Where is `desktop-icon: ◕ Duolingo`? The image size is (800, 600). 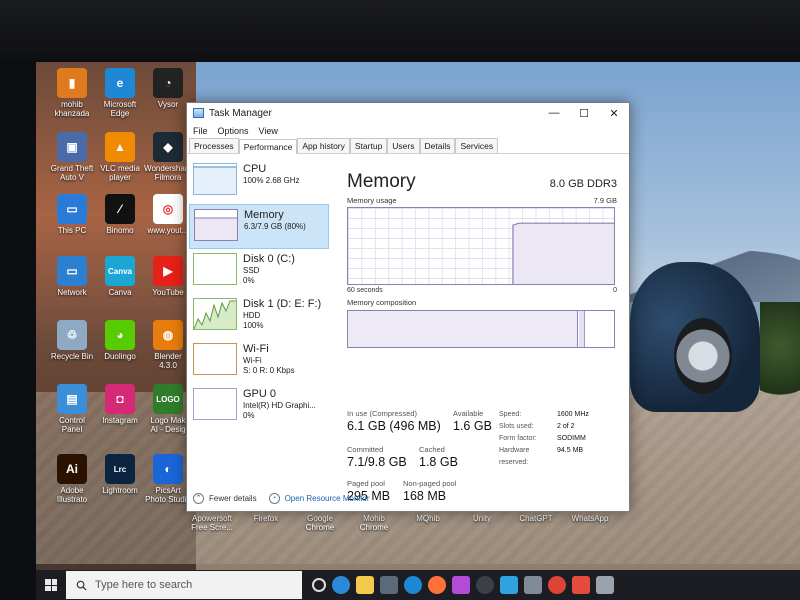
desktop-icon: ◕ Duolingo is located at coordinates (120, 340).